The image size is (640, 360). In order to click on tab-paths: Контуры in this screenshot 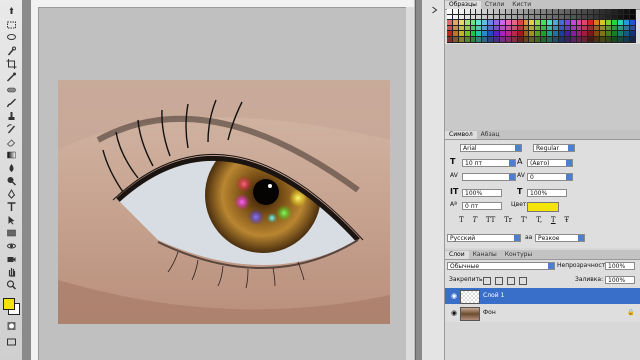, I will do `click(518, 255)`.